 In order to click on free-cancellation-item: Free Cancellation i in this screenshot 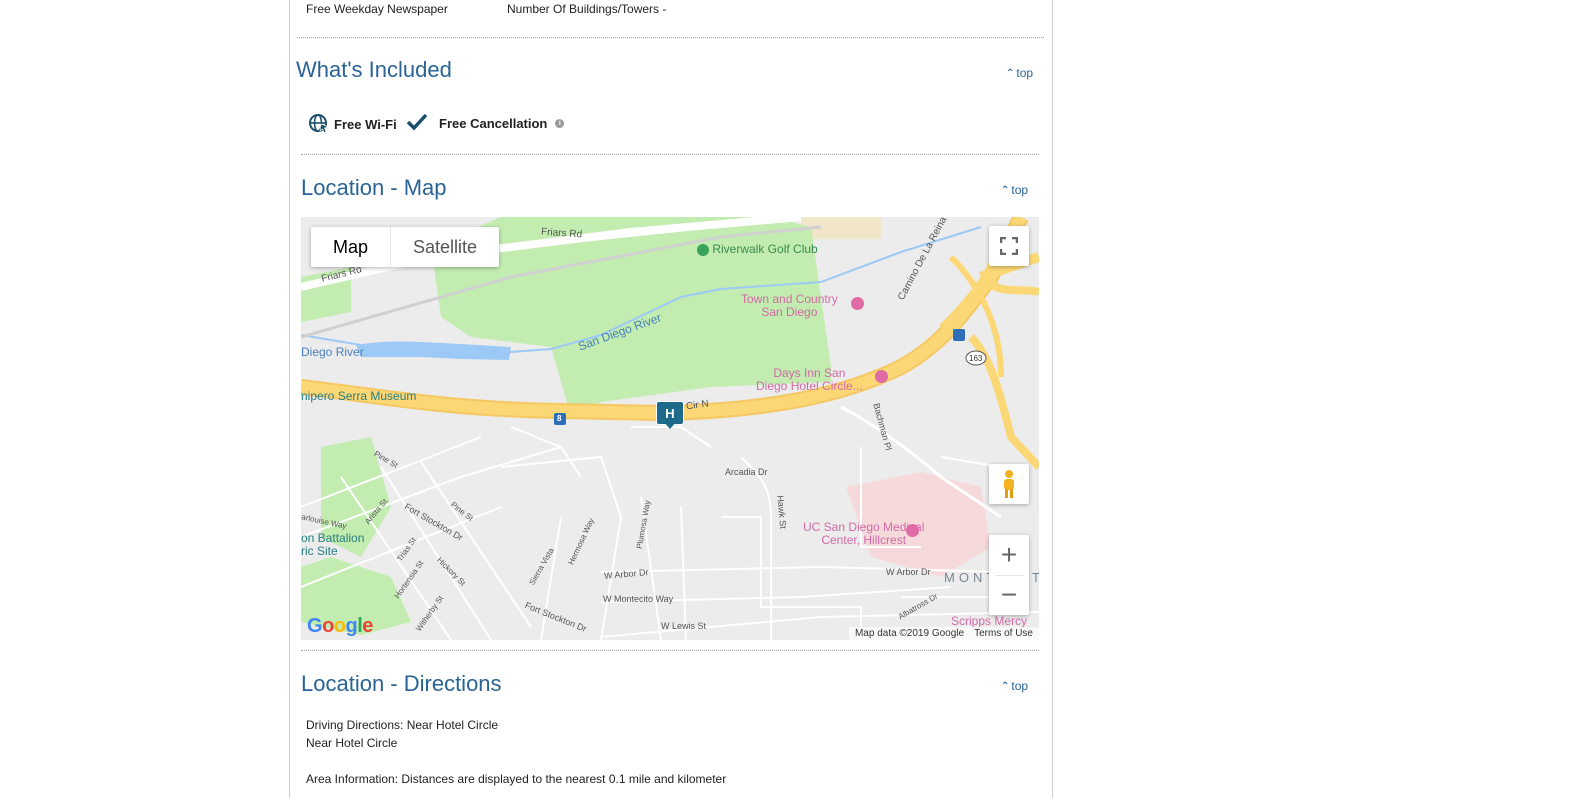, I will do `click(485, 123)`.